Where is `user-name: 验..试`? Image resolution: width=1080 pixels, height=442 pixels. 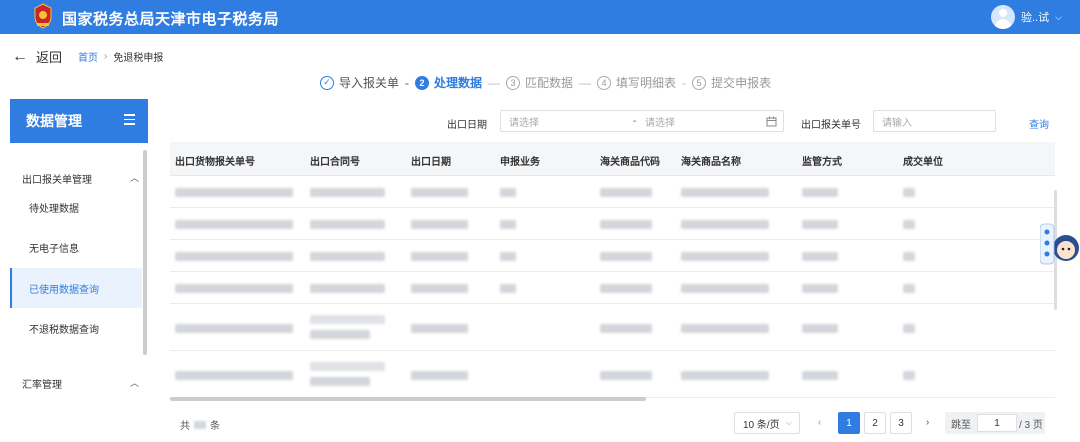
user-name: 验..试 is located at coordinates (1035, 17).